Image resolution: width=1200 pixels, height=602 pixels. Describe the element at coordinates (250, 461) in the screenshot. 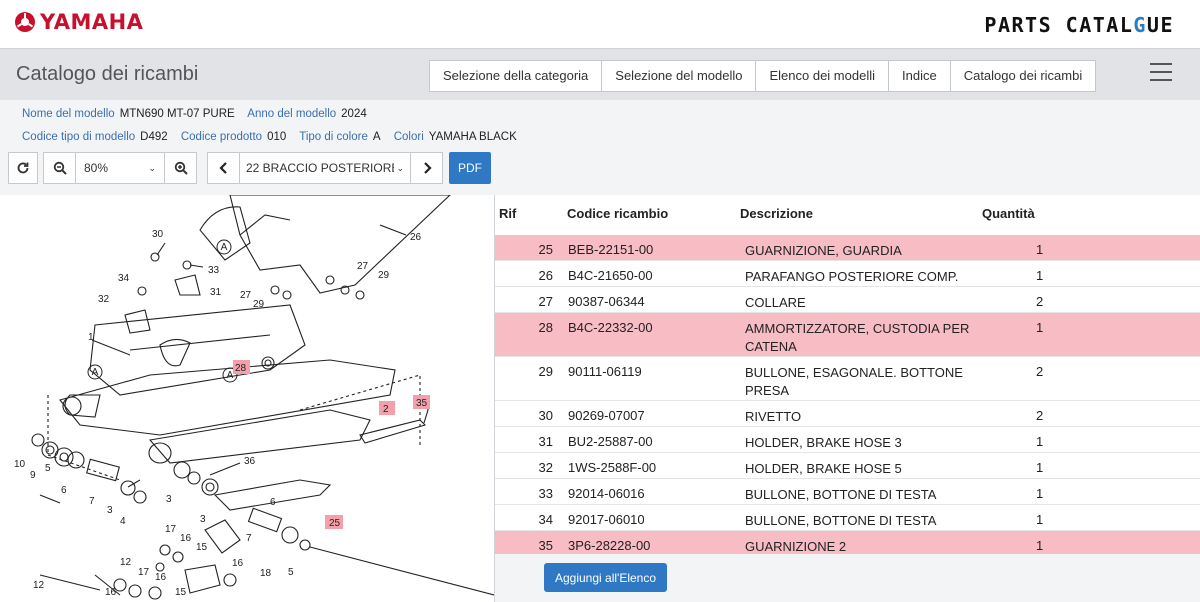

I see `svg-text: 36` at that location.